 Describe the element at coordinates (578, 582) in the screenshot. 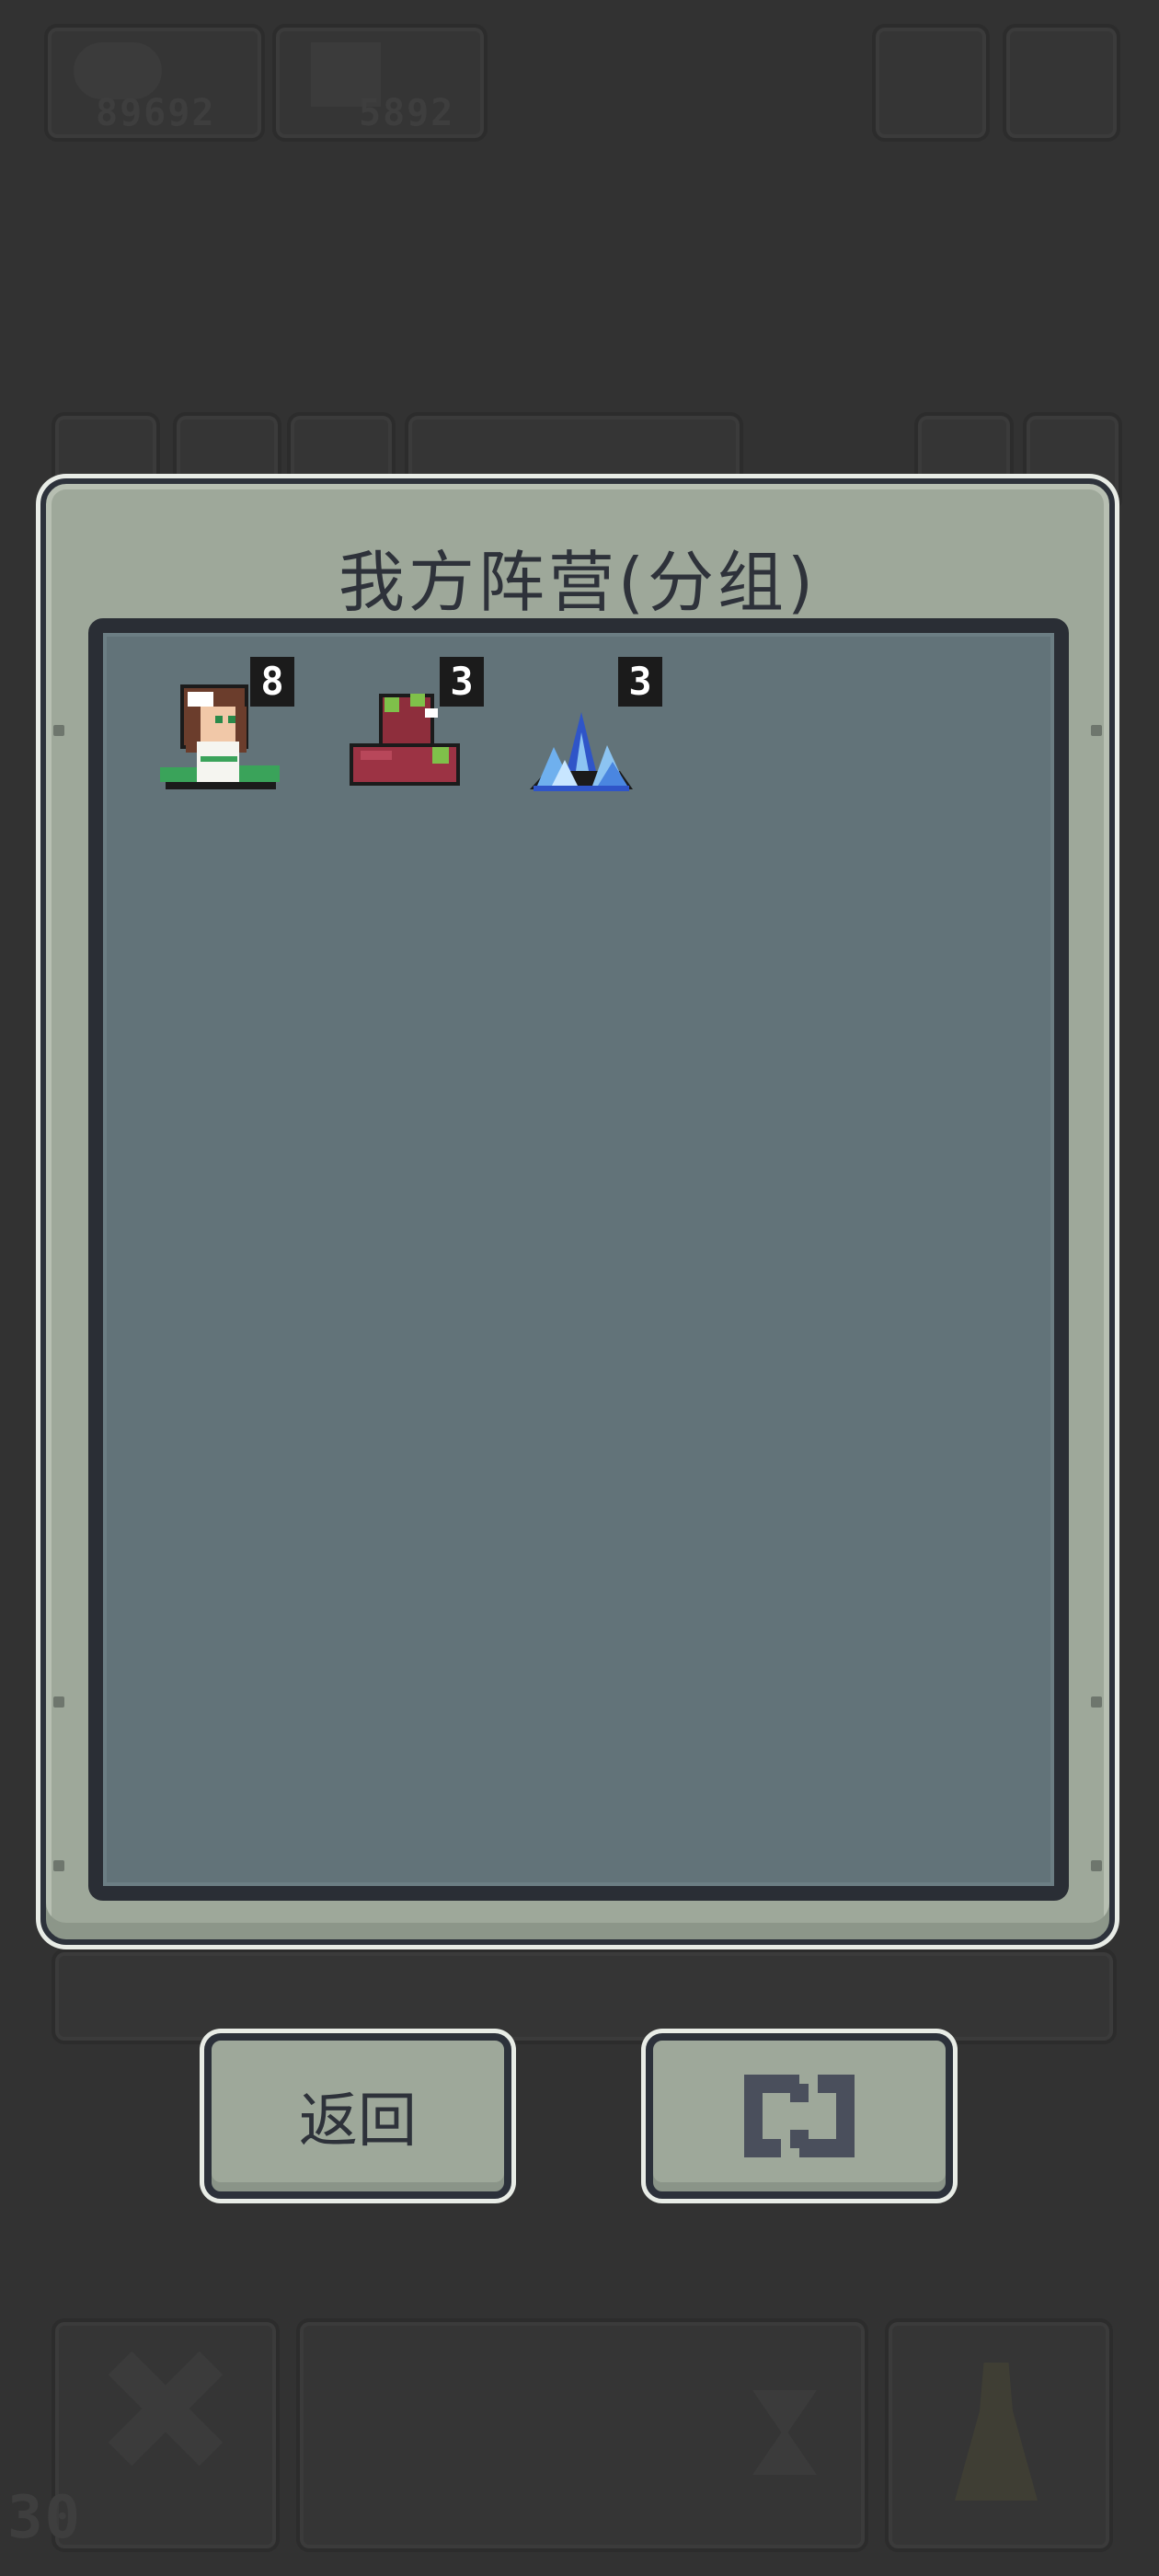

I see `panel-title: 我方阵营(分组)` at that location.